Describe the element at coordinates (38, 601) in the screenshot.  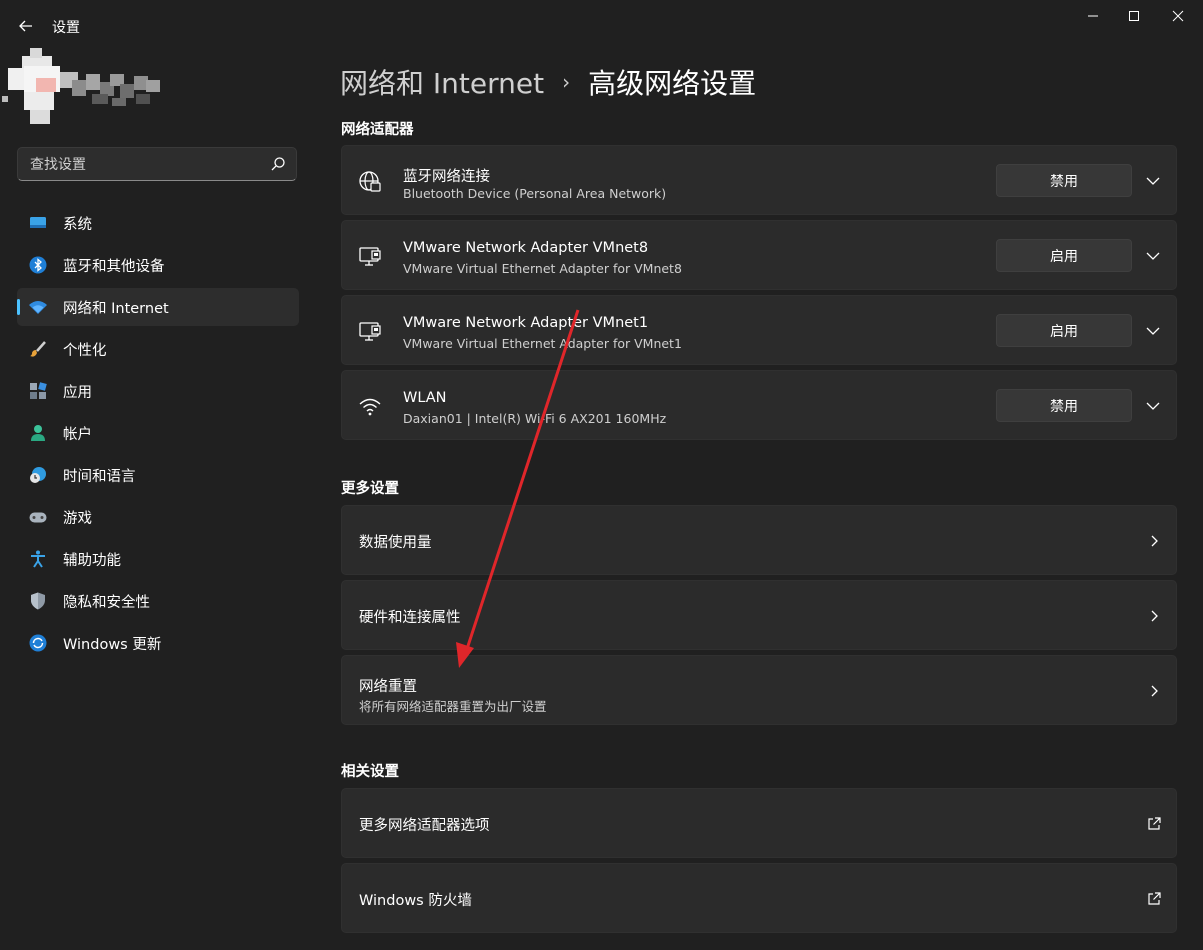
I see `shield-icon` at that location.